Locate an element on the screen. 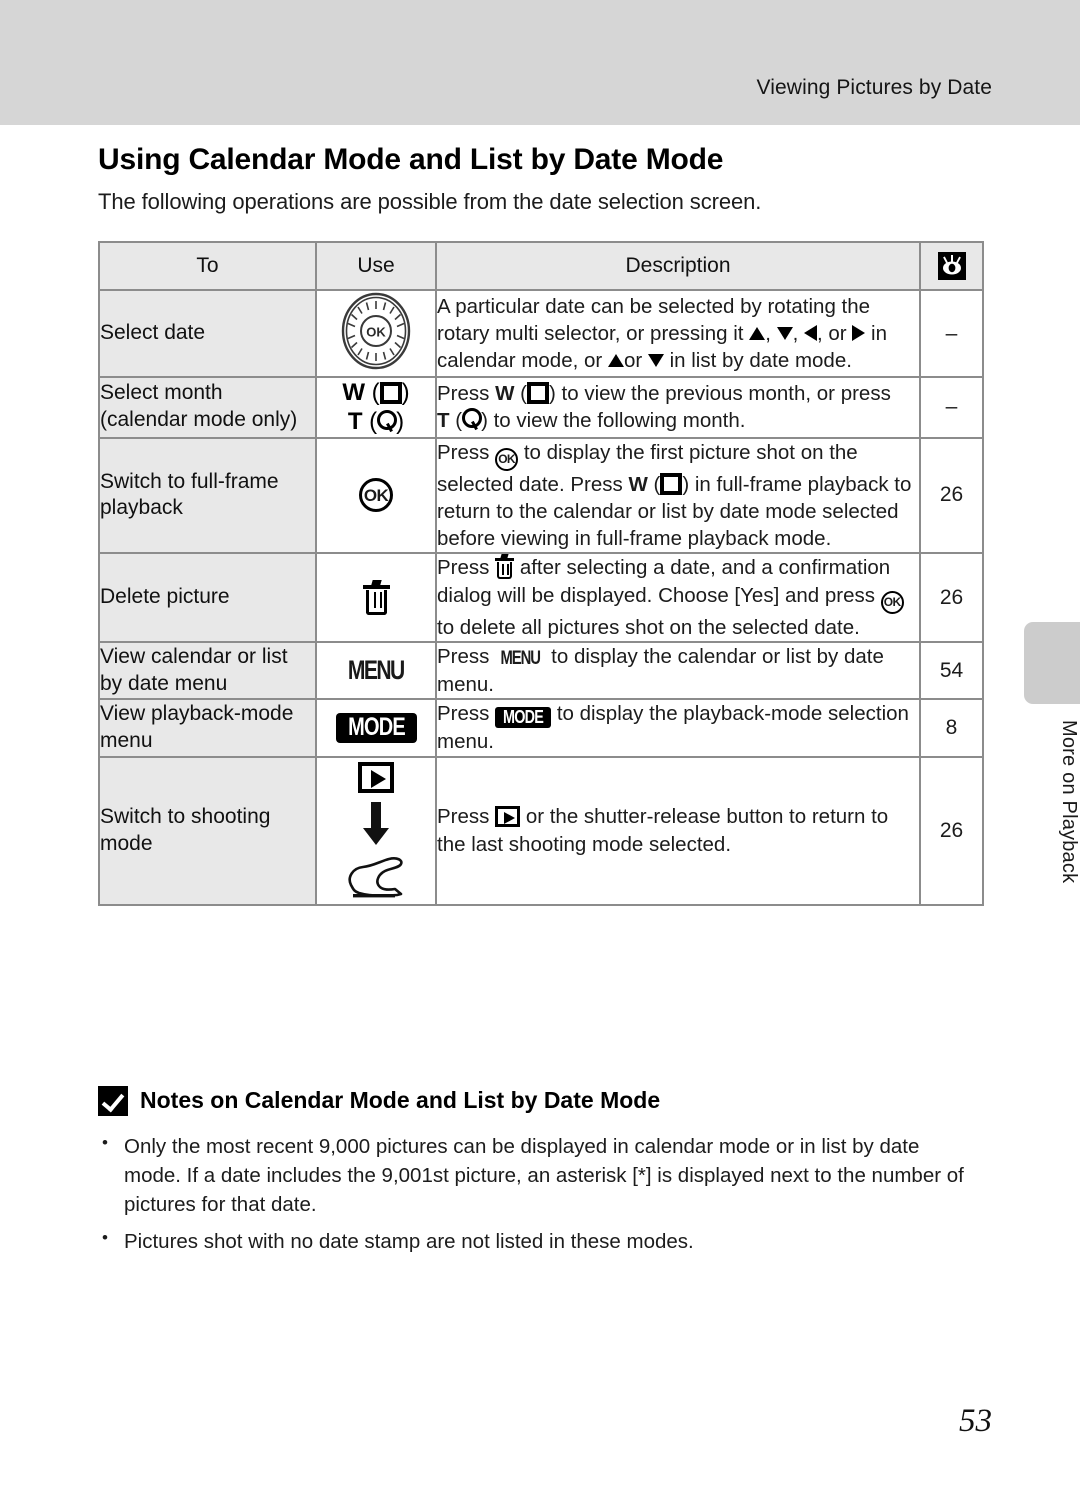 This screenshot has width=1080, height=1486. desc-text-fragment: in list by date is located at coordinates (729, 361).